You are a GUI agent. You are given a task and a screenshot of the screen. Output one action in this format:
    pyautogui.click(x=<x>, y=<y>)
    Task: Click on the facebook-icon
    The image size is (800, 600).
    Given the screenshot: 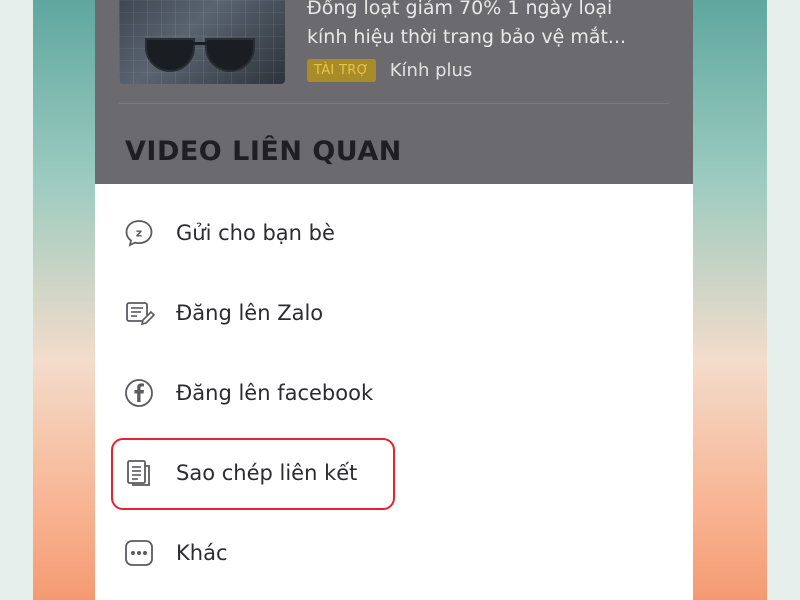 What is the action you would take?
    pyautogui.click(x=139, y=393)
    